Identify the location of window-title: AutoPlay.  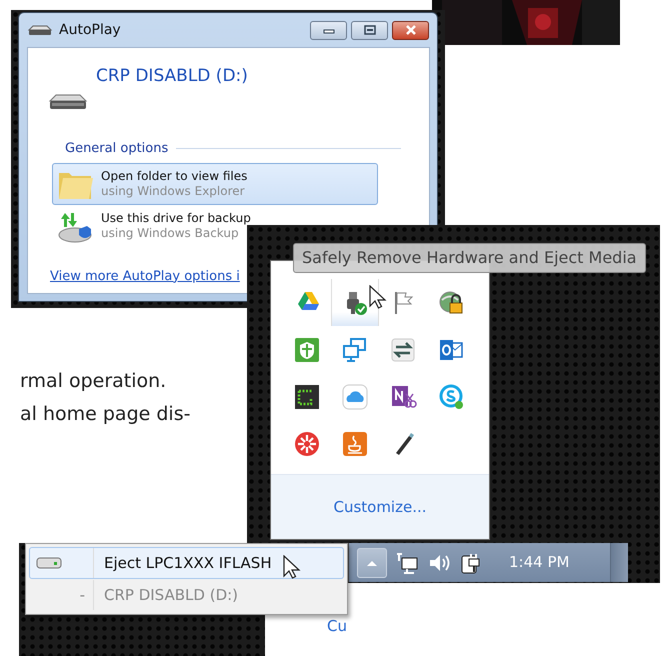
(90, 30).